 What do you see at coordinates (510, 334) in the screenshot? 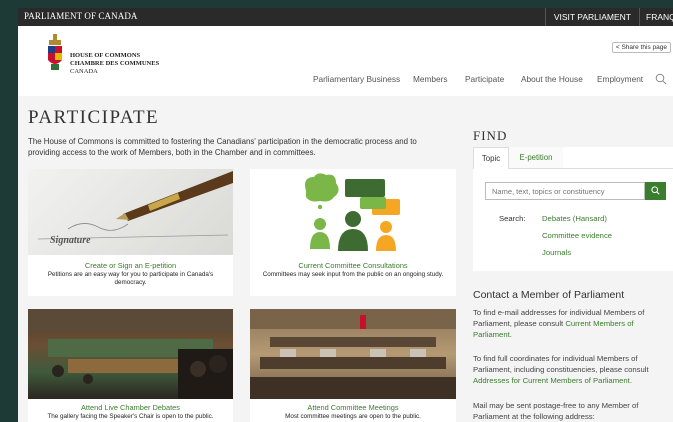
I see `contact-p1-end: .` at bounding box center [510, 334].